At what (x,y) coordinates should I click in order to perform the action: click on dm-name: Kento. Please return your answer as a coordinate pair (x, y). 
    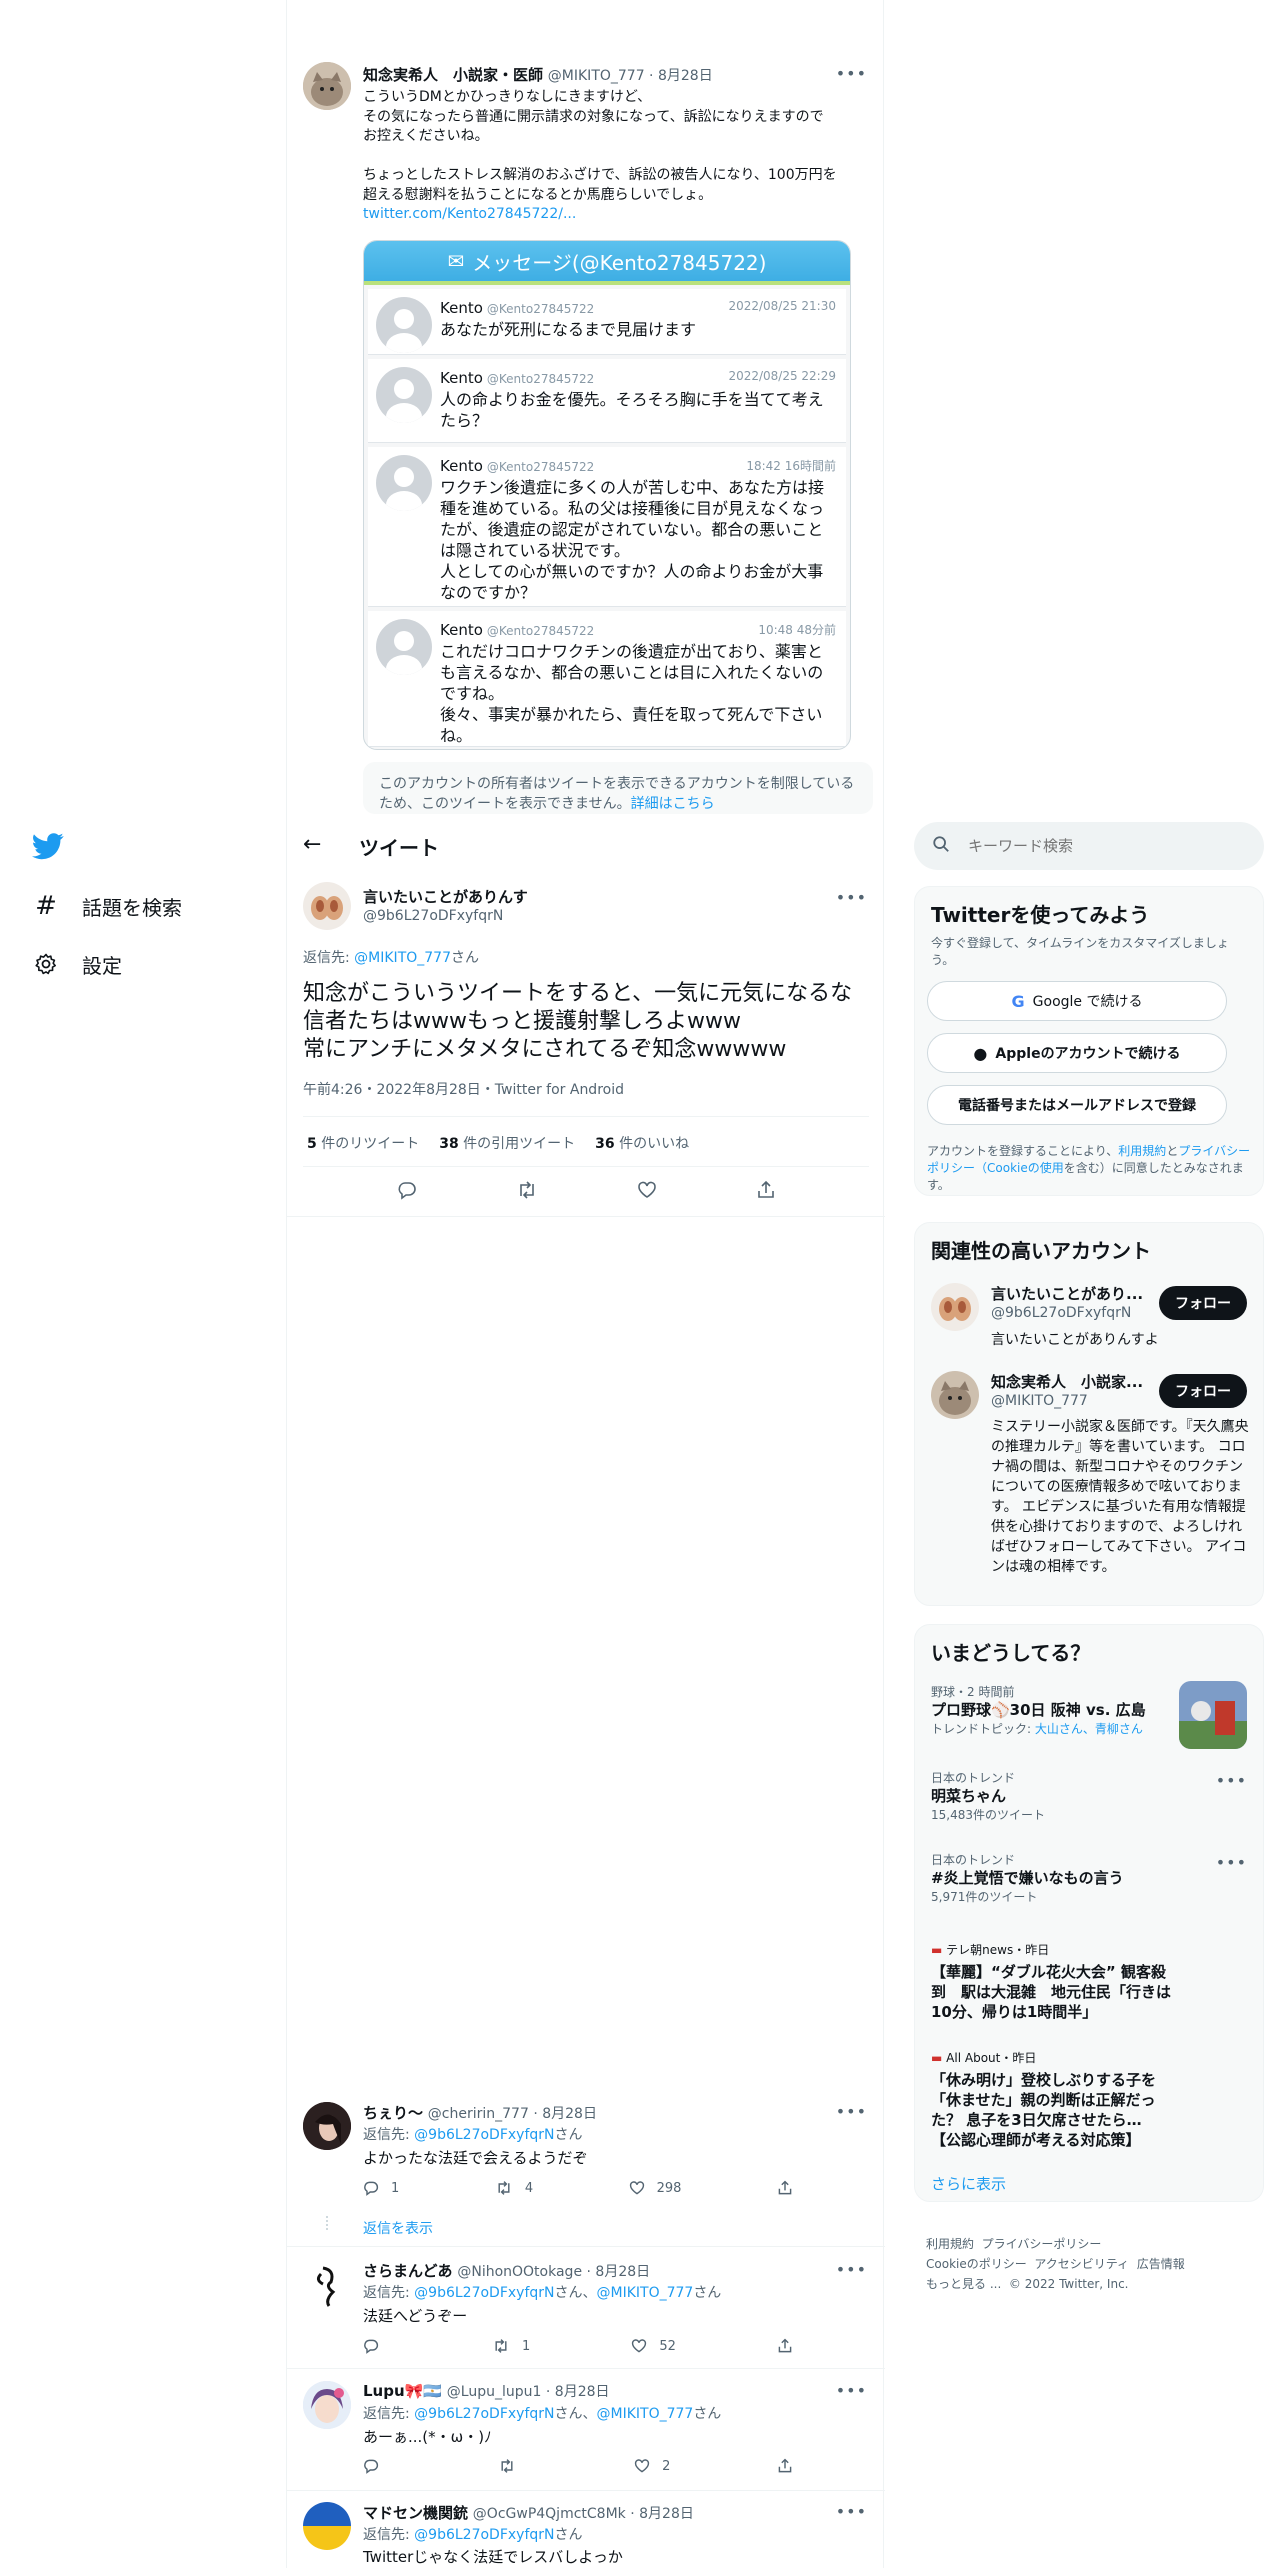
    Looking at the image, I should click on (461, 308).